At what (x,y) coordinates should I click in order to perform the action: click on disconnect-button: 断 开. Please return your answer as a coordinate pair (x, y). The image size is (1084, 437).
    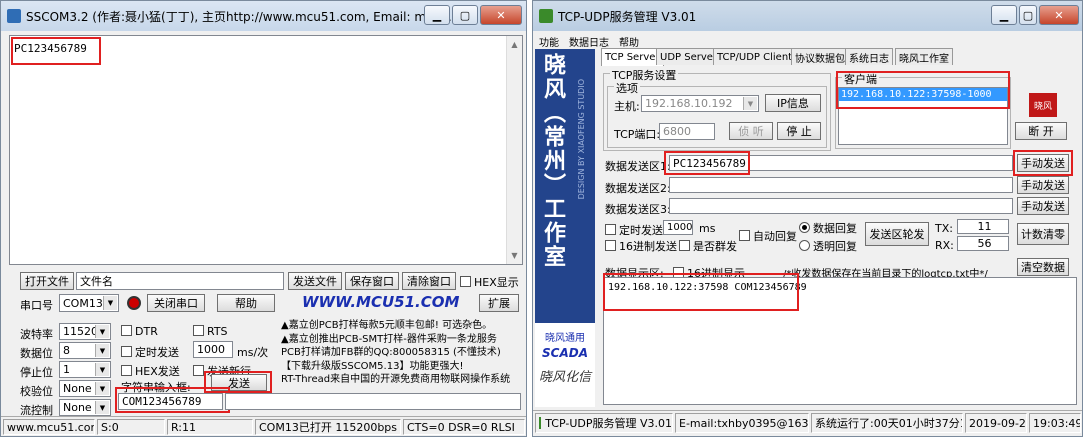
    Looking at the image, I should click on (1041, 131).